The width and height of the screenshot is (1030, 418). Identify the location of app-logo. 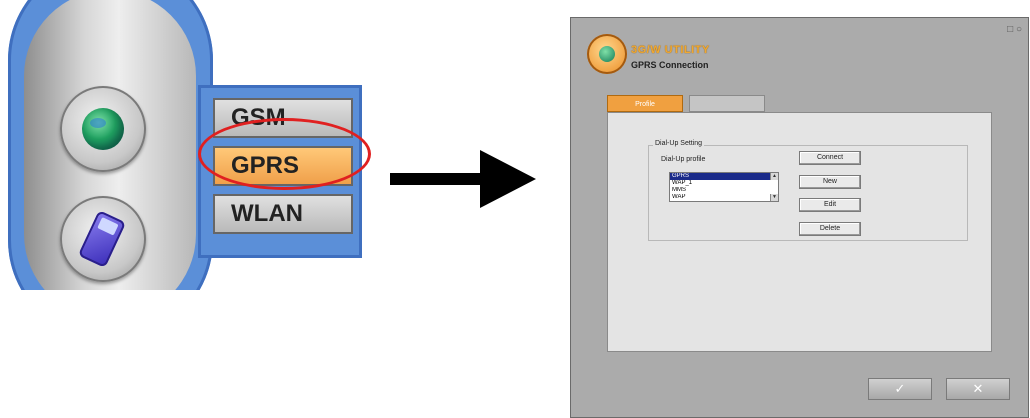
(607, 54).